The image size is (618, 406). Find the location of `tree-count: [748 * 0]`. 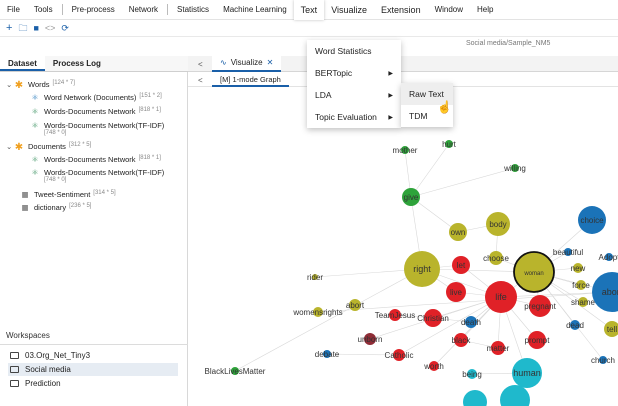

tree-count: [748 * 0] is located at coordinates (55, 180).